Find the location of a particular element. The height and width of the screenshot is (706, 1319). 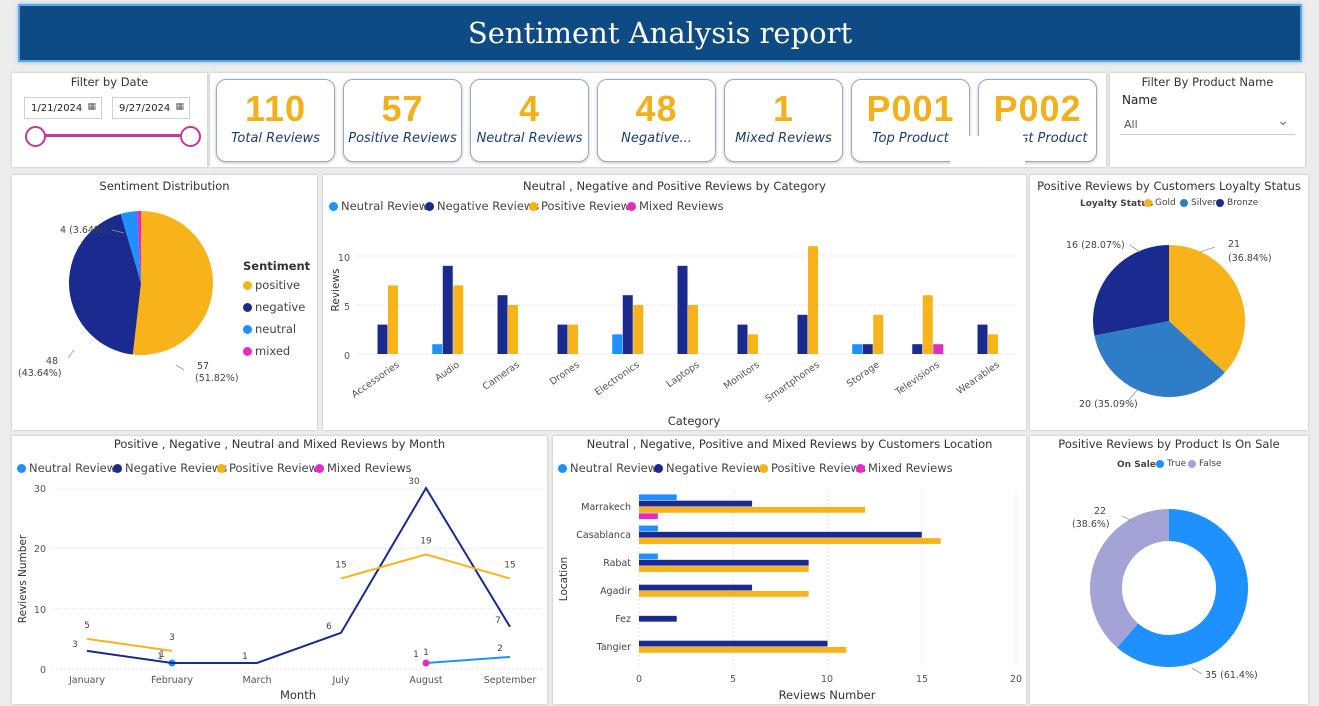

bar-negative-reviews-tangier is located at coordinates (733, 643).